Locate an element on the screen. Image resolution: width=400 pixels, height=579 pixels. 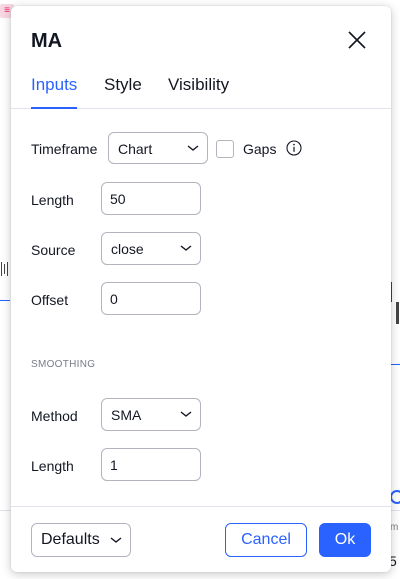
method-label: Method is located at coordinates (54, 416).